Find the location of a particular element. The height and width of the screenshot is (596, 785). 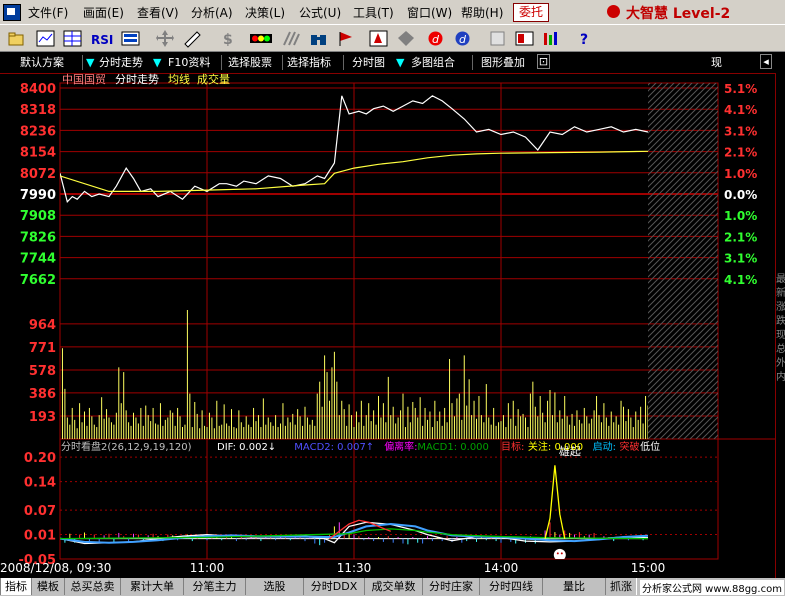

menu-window: 窗口(W) is located at coordinates (429, 12).